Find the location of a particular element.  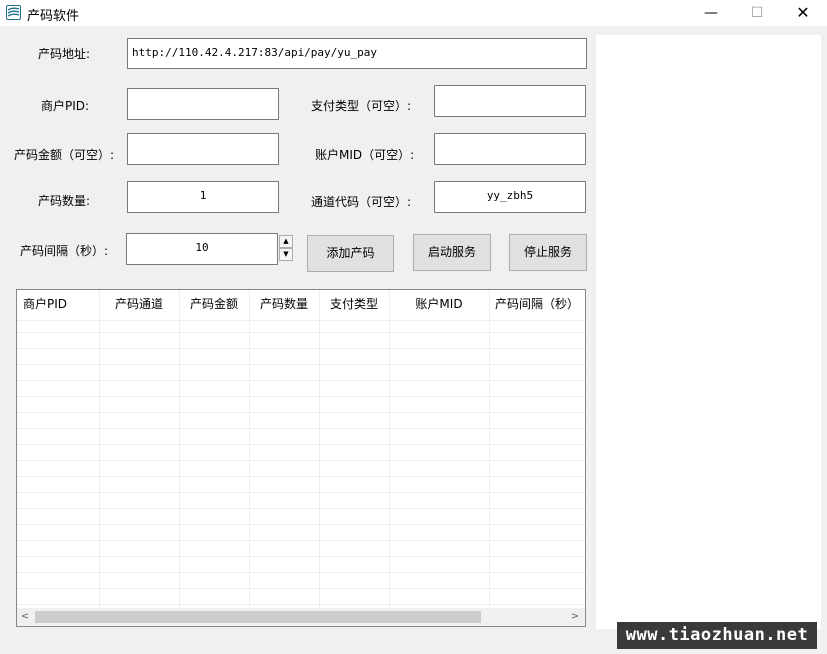

minimize-button: — is located at coordinates (711, 13).